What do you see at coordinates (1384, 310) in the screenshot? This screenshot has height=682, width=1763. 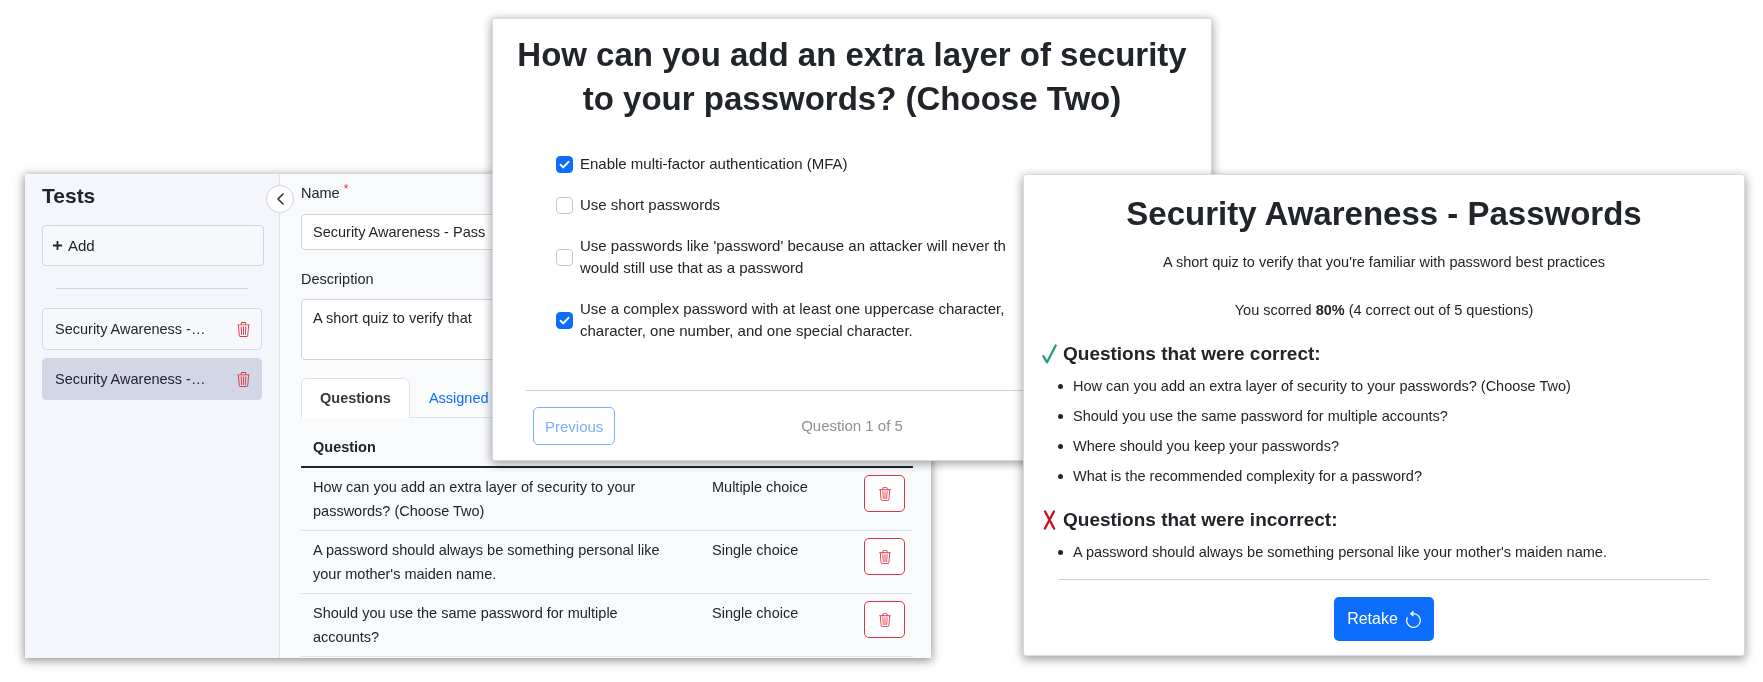 I see `score-text: You scorred 80% (4 correct out of 5 questions)` at bounding box center [1384, 310].